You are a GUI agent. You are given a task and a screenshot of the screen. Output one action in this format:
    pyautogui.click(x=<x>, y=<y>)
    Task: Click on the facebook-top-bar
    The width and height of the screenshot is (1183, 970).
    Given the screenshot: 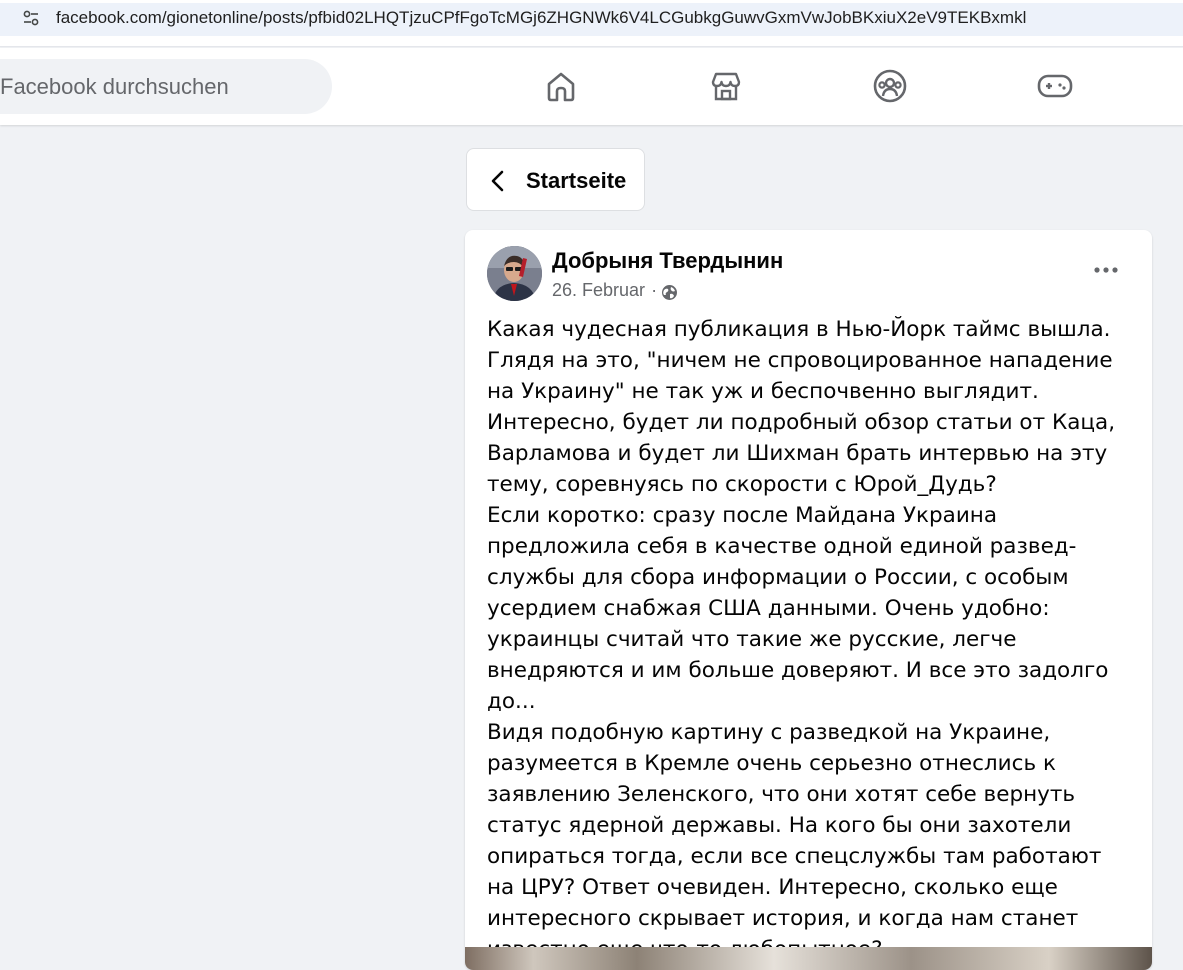 What is the action you would take?
    pyautogui.click(x=591, y=86)
    